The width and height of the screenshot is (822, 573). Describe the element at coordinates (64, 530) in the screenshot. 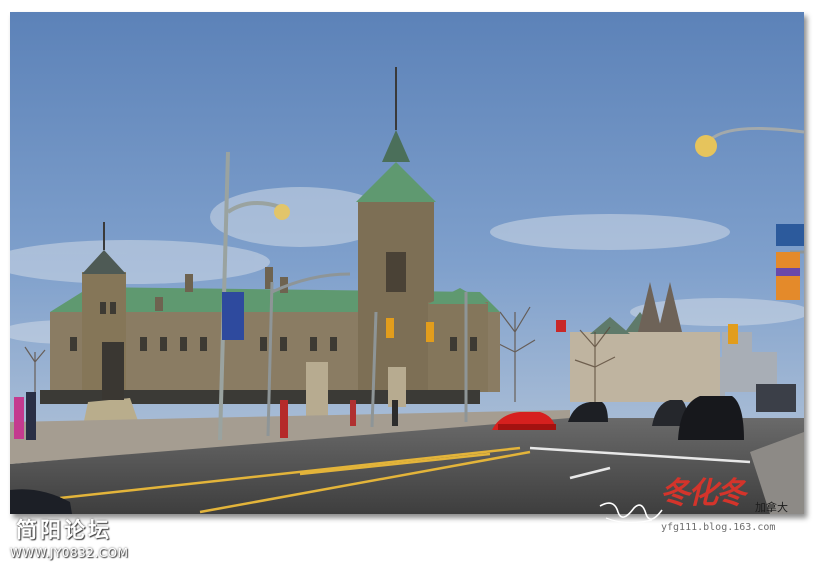

I see `forum-logo: 简阳论坛` at that location.